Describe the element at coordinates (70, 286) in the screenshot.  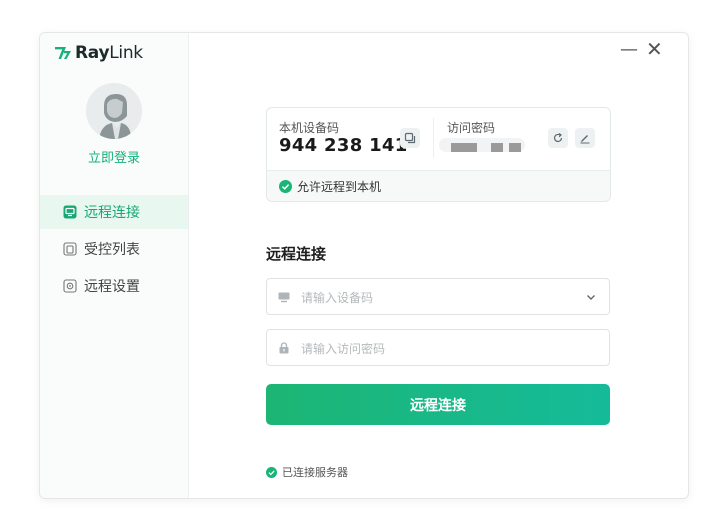
I see `settings-icon` at that location.